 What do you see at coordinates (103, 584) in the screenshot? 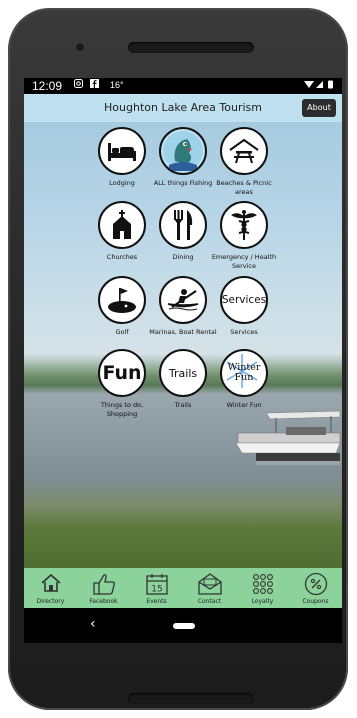
I see `thumbs-up-icon` at bounding box center [103, 584].